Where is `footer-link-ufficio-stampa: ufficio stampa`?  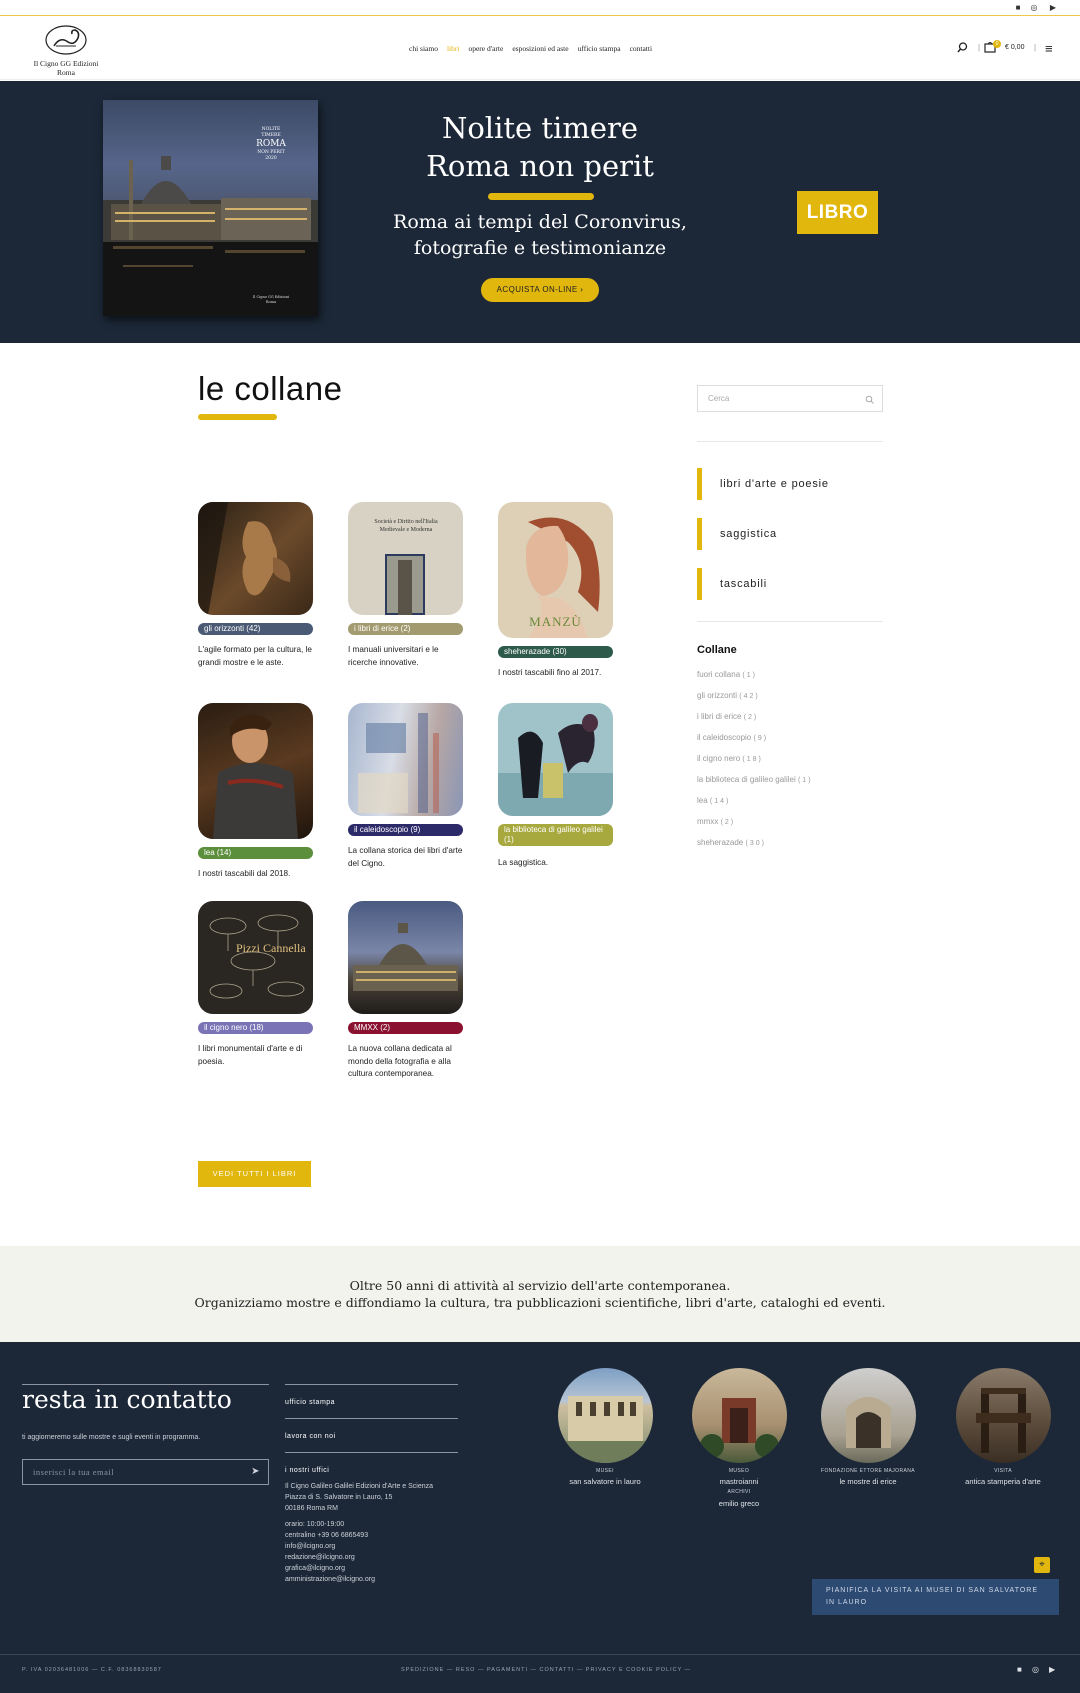 footer-link-ufficio-stampa: ufficio stampa is located at coordinates (310, 1402).